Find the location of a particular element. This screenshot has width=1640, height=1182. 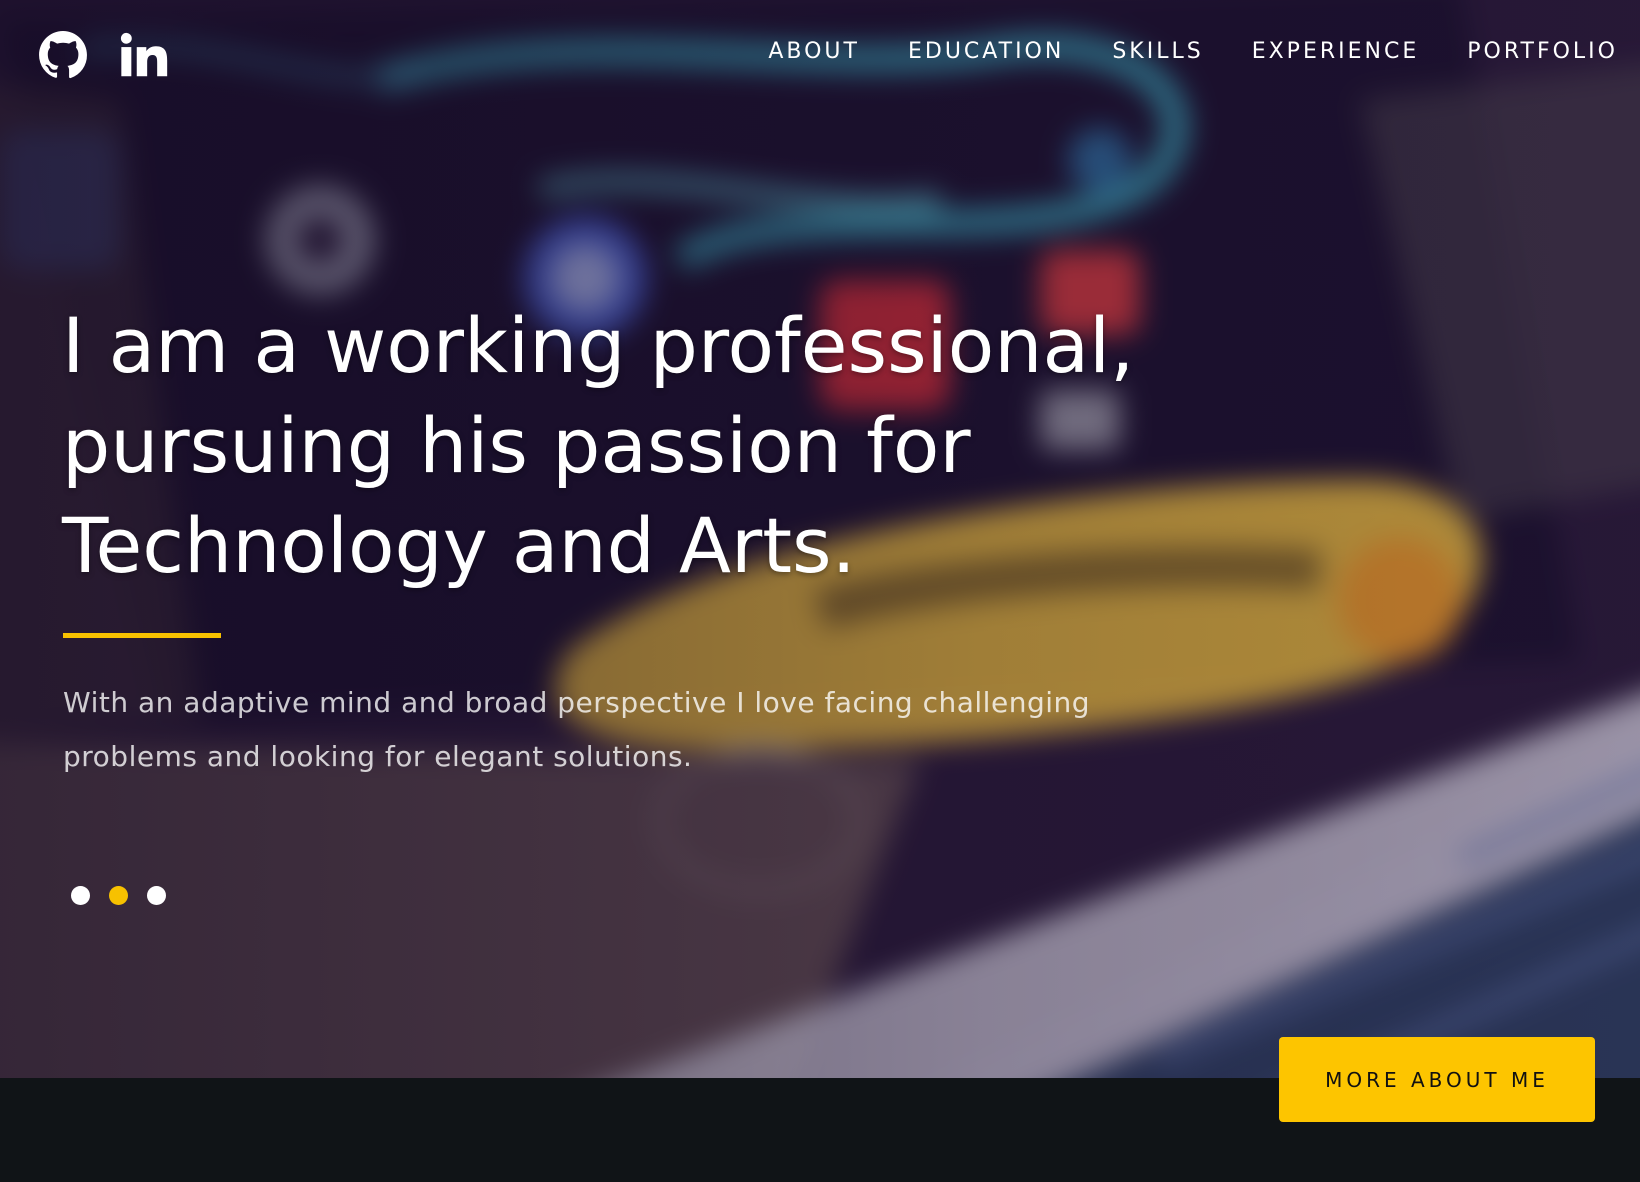

social-links is located at coordinates (118, 55).